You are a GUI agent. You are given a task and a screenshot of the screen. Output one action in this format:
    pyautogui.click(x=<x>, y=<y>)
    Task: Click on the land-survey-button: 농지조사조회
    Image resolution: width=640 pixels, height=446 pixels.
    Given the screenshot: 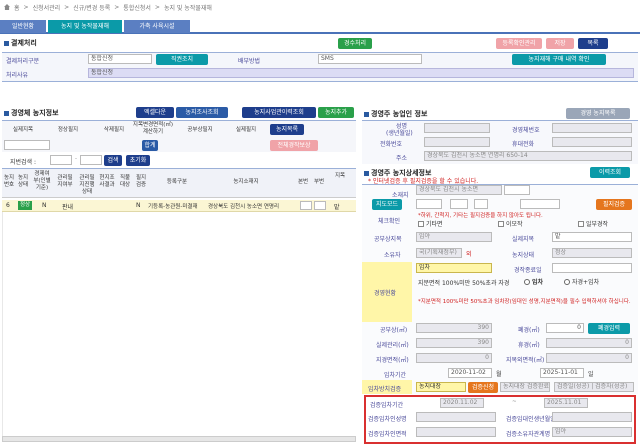 What is the action you would take?
    pyautogui.click(x=202, y=112)
    